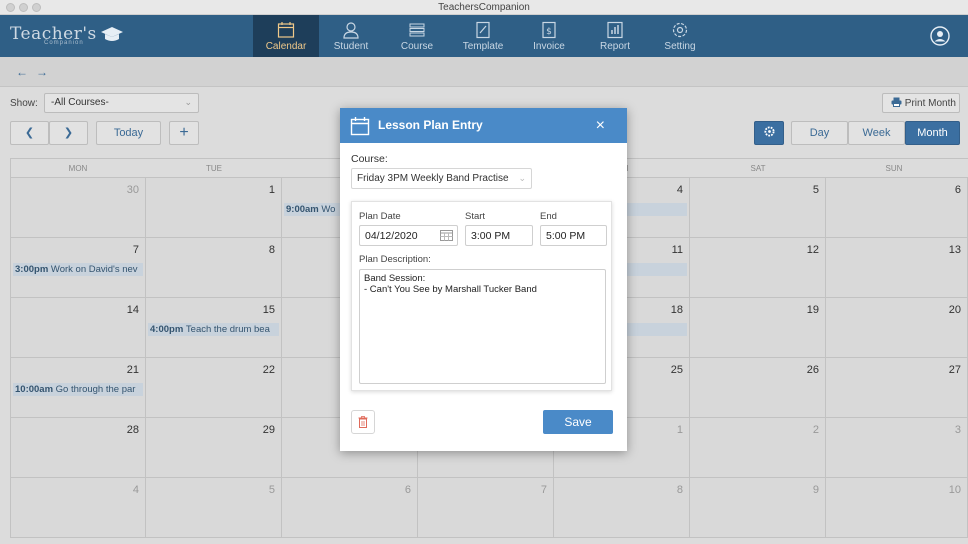 The height and width of the screenshot is (544, 968). What do you see at coordinates (214, 388) in the screenshot?
I see `calendar-day-cell: 22` at bounding box center [214, 388].